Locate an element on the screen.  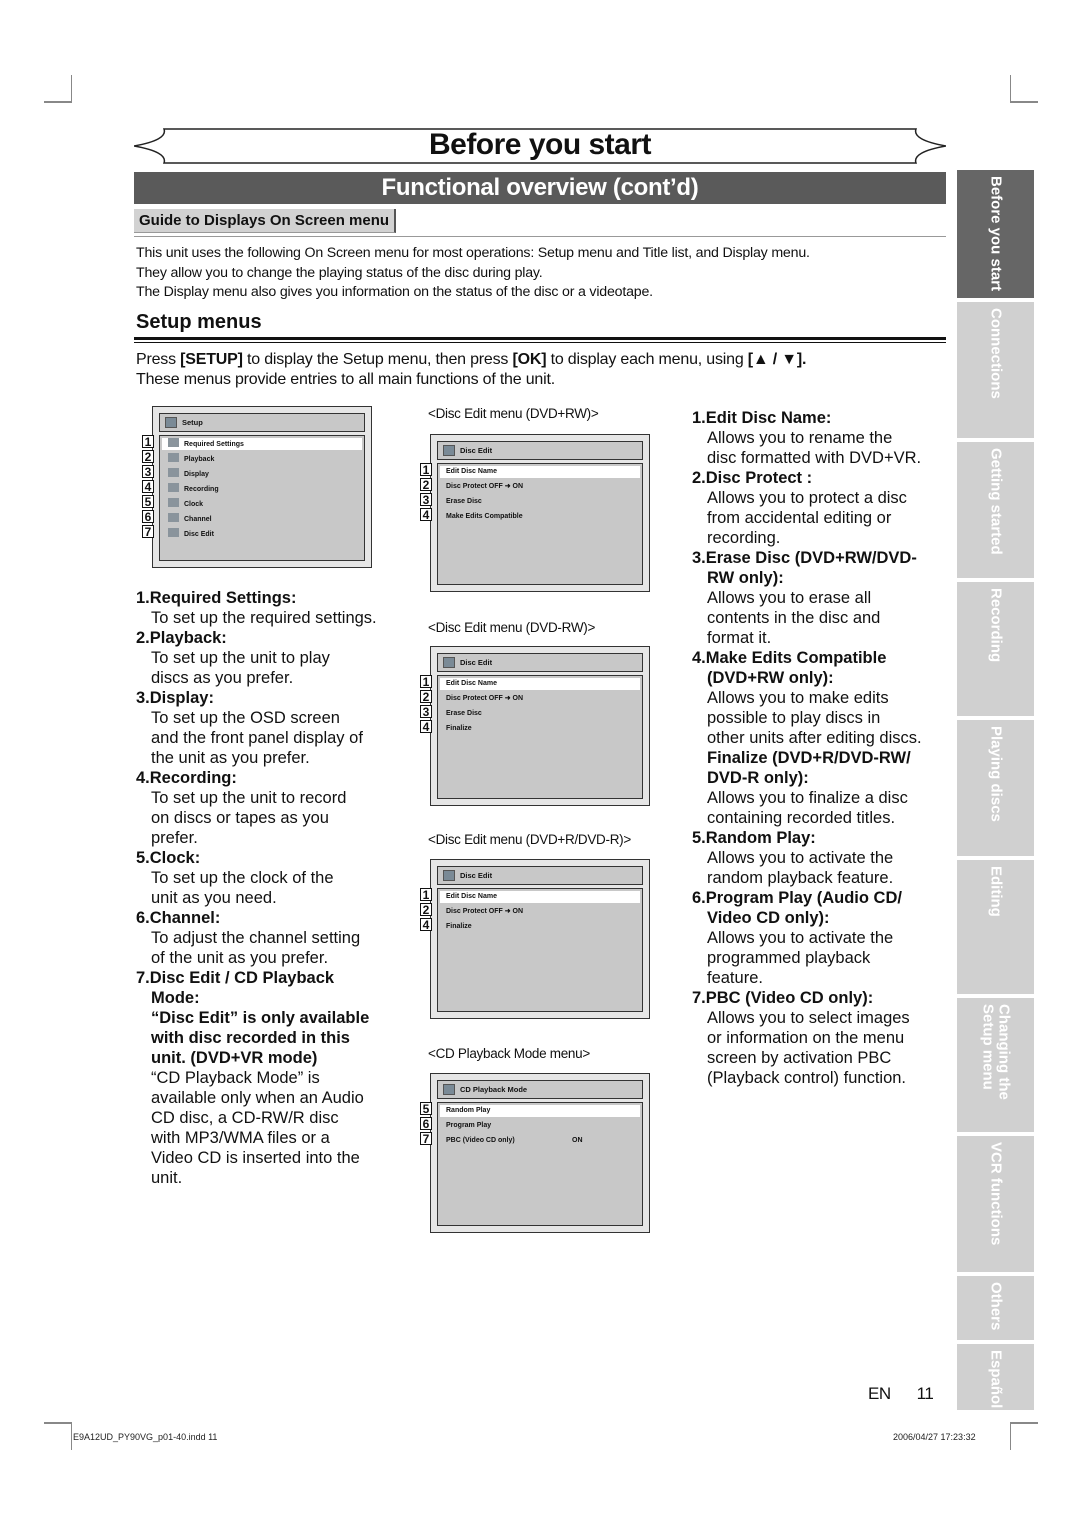
description-text: To set up the unit to play is located at coordinates (240, 658).